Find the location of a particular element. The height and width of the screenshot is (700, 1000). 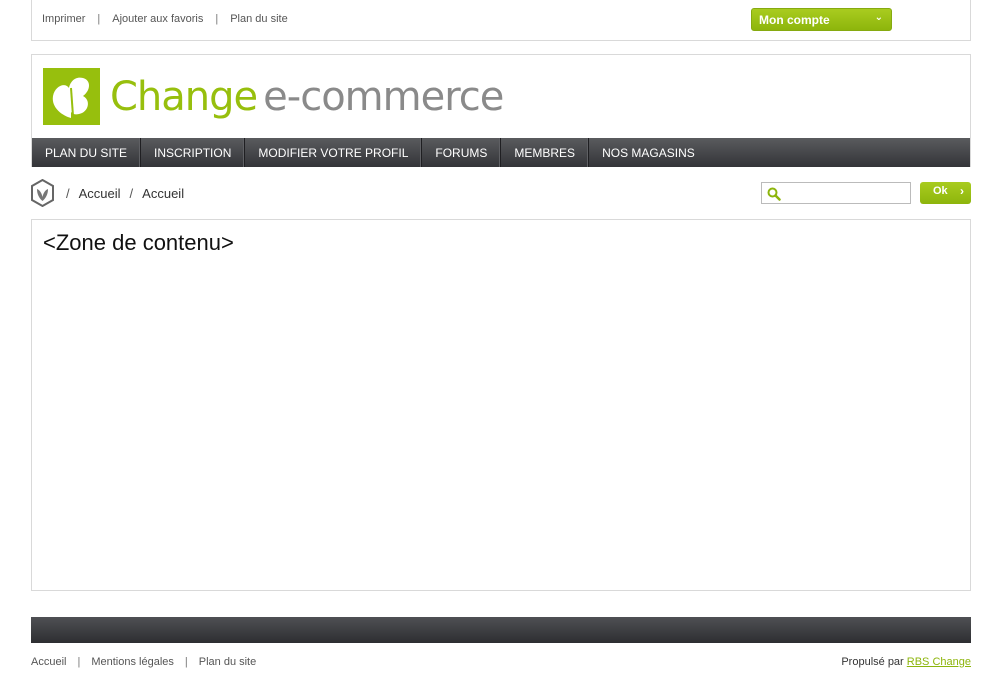

nav-item-membres: MEMBRES is located at coordinates (545, 152).